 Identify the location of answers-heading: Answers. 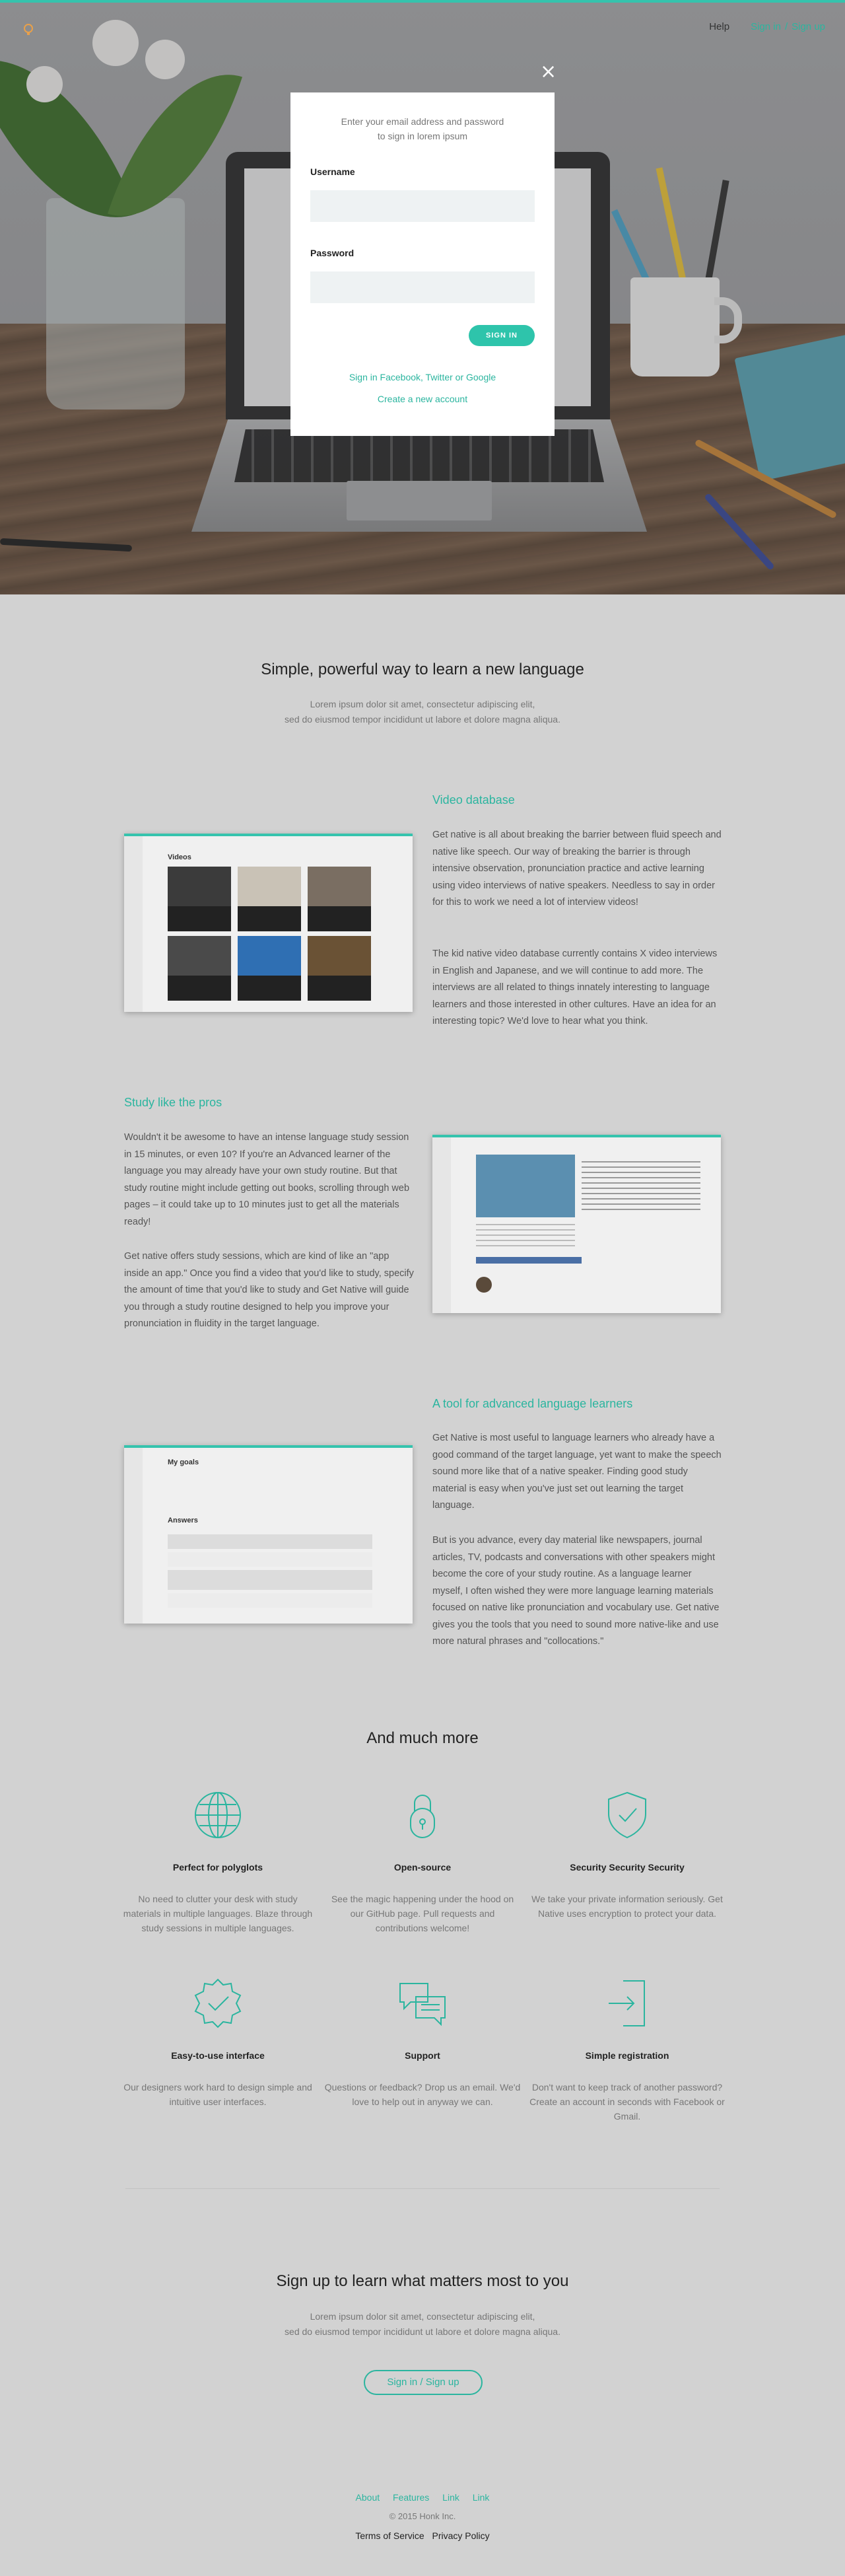
(183, 1521).